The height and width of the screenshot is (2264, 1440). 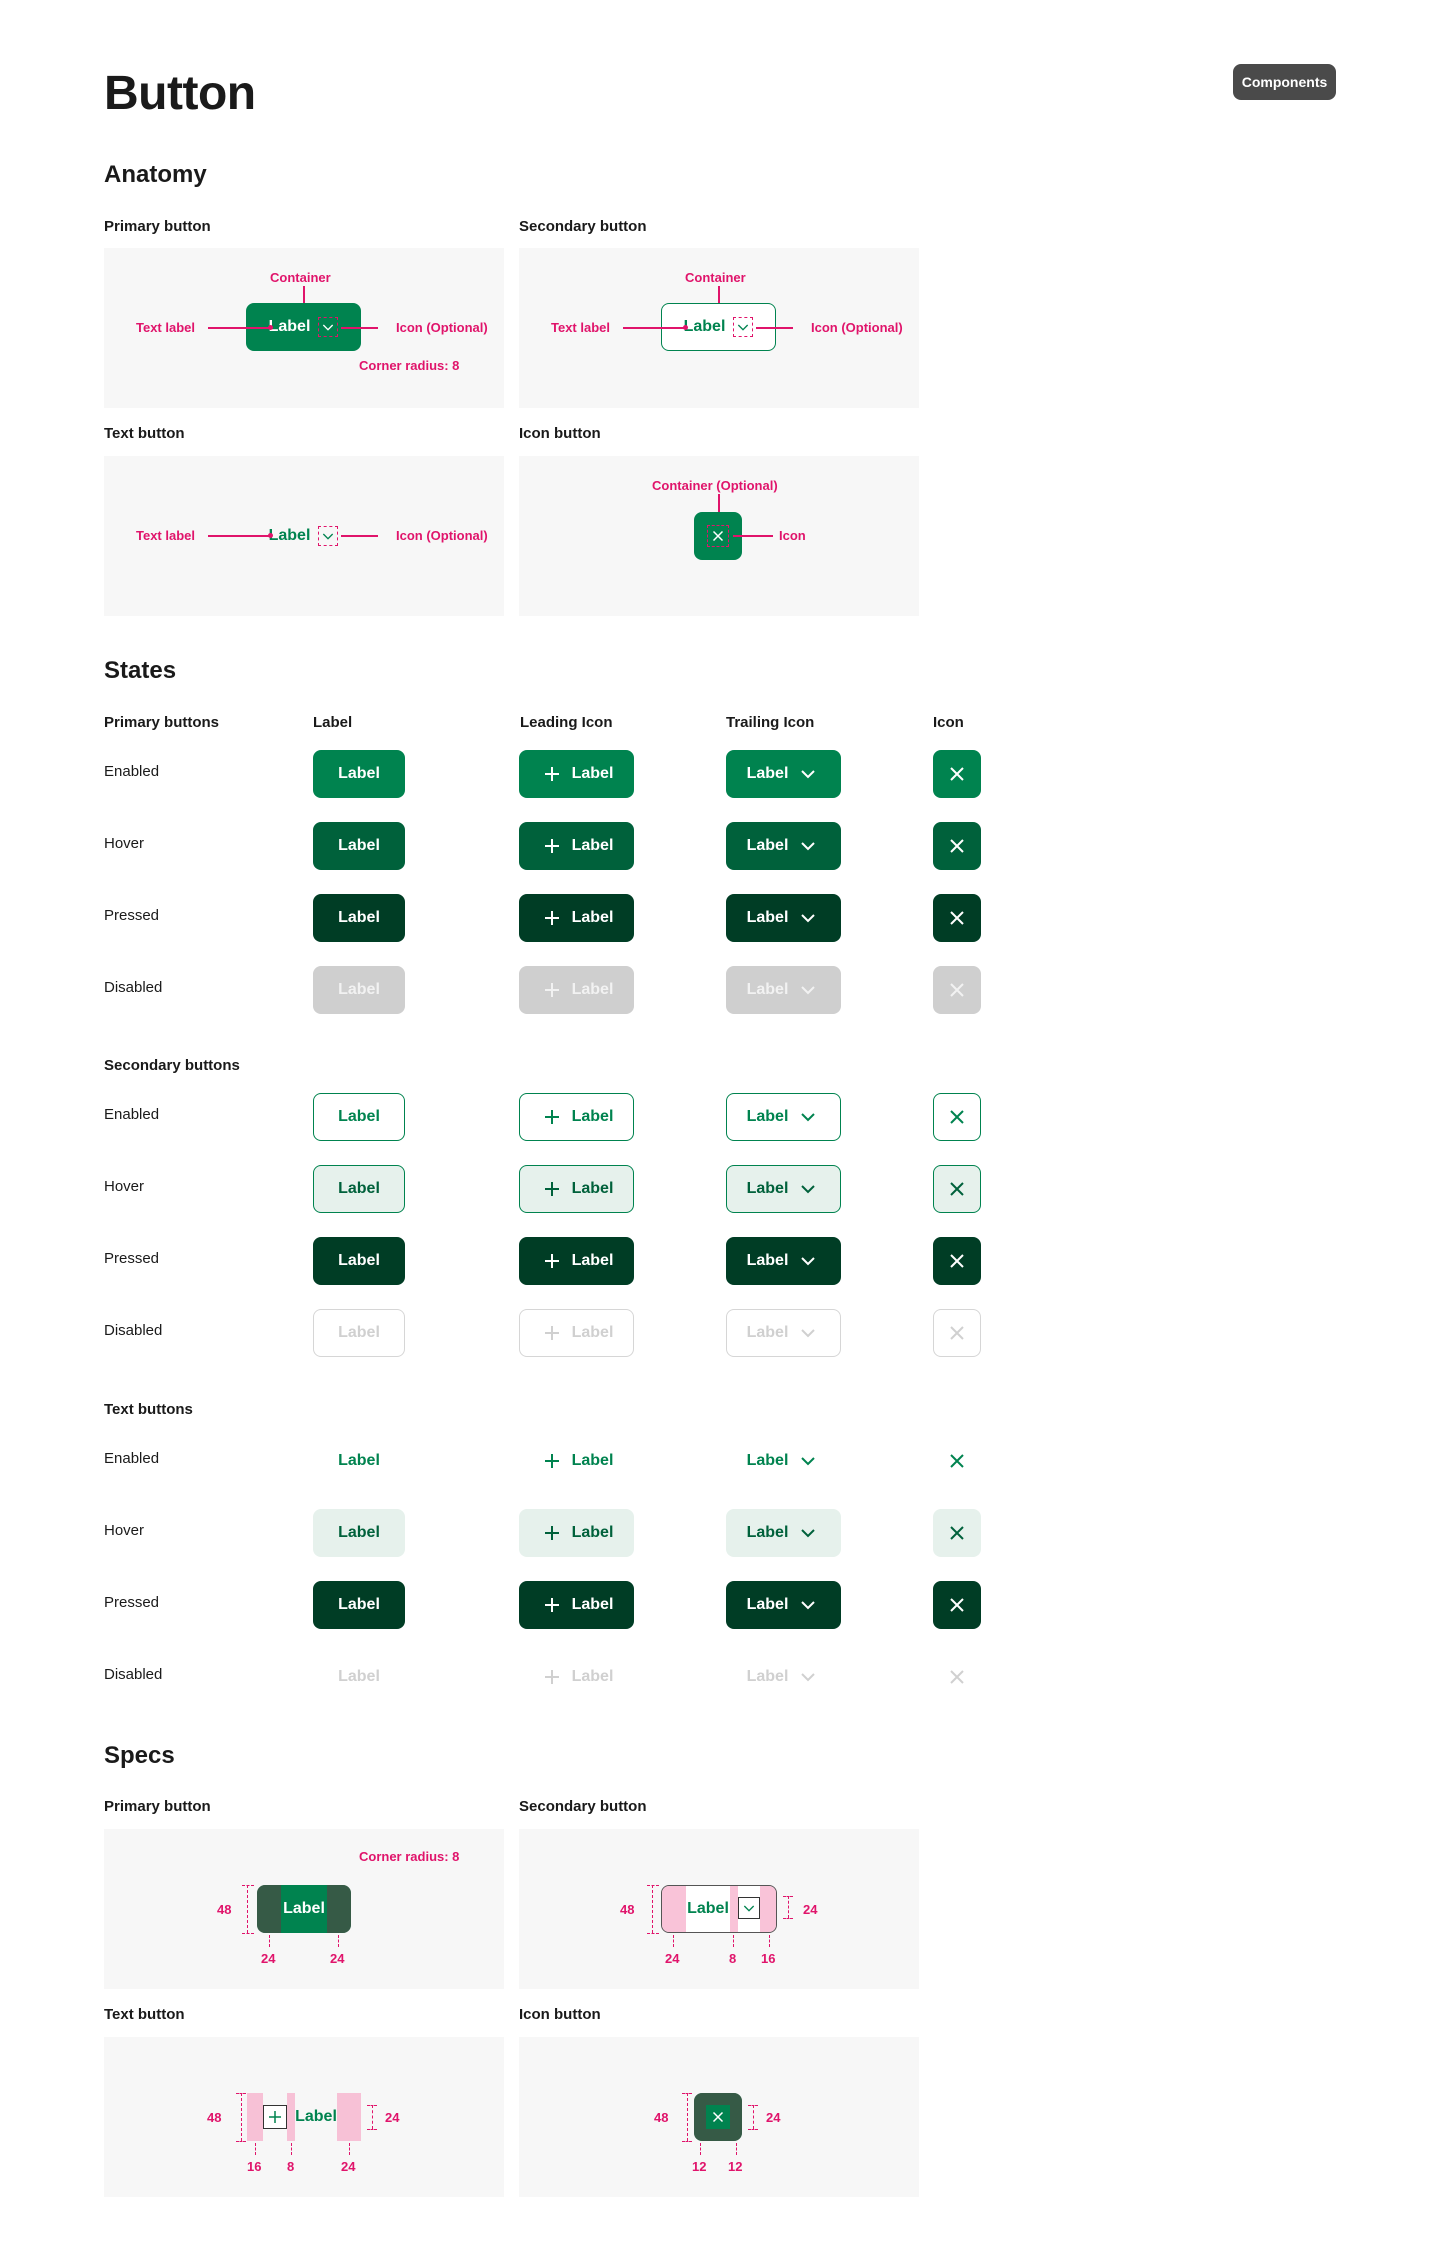 I want to click on txt-pressed-leading-icon-button: Label, so click(x=576, y=1605).